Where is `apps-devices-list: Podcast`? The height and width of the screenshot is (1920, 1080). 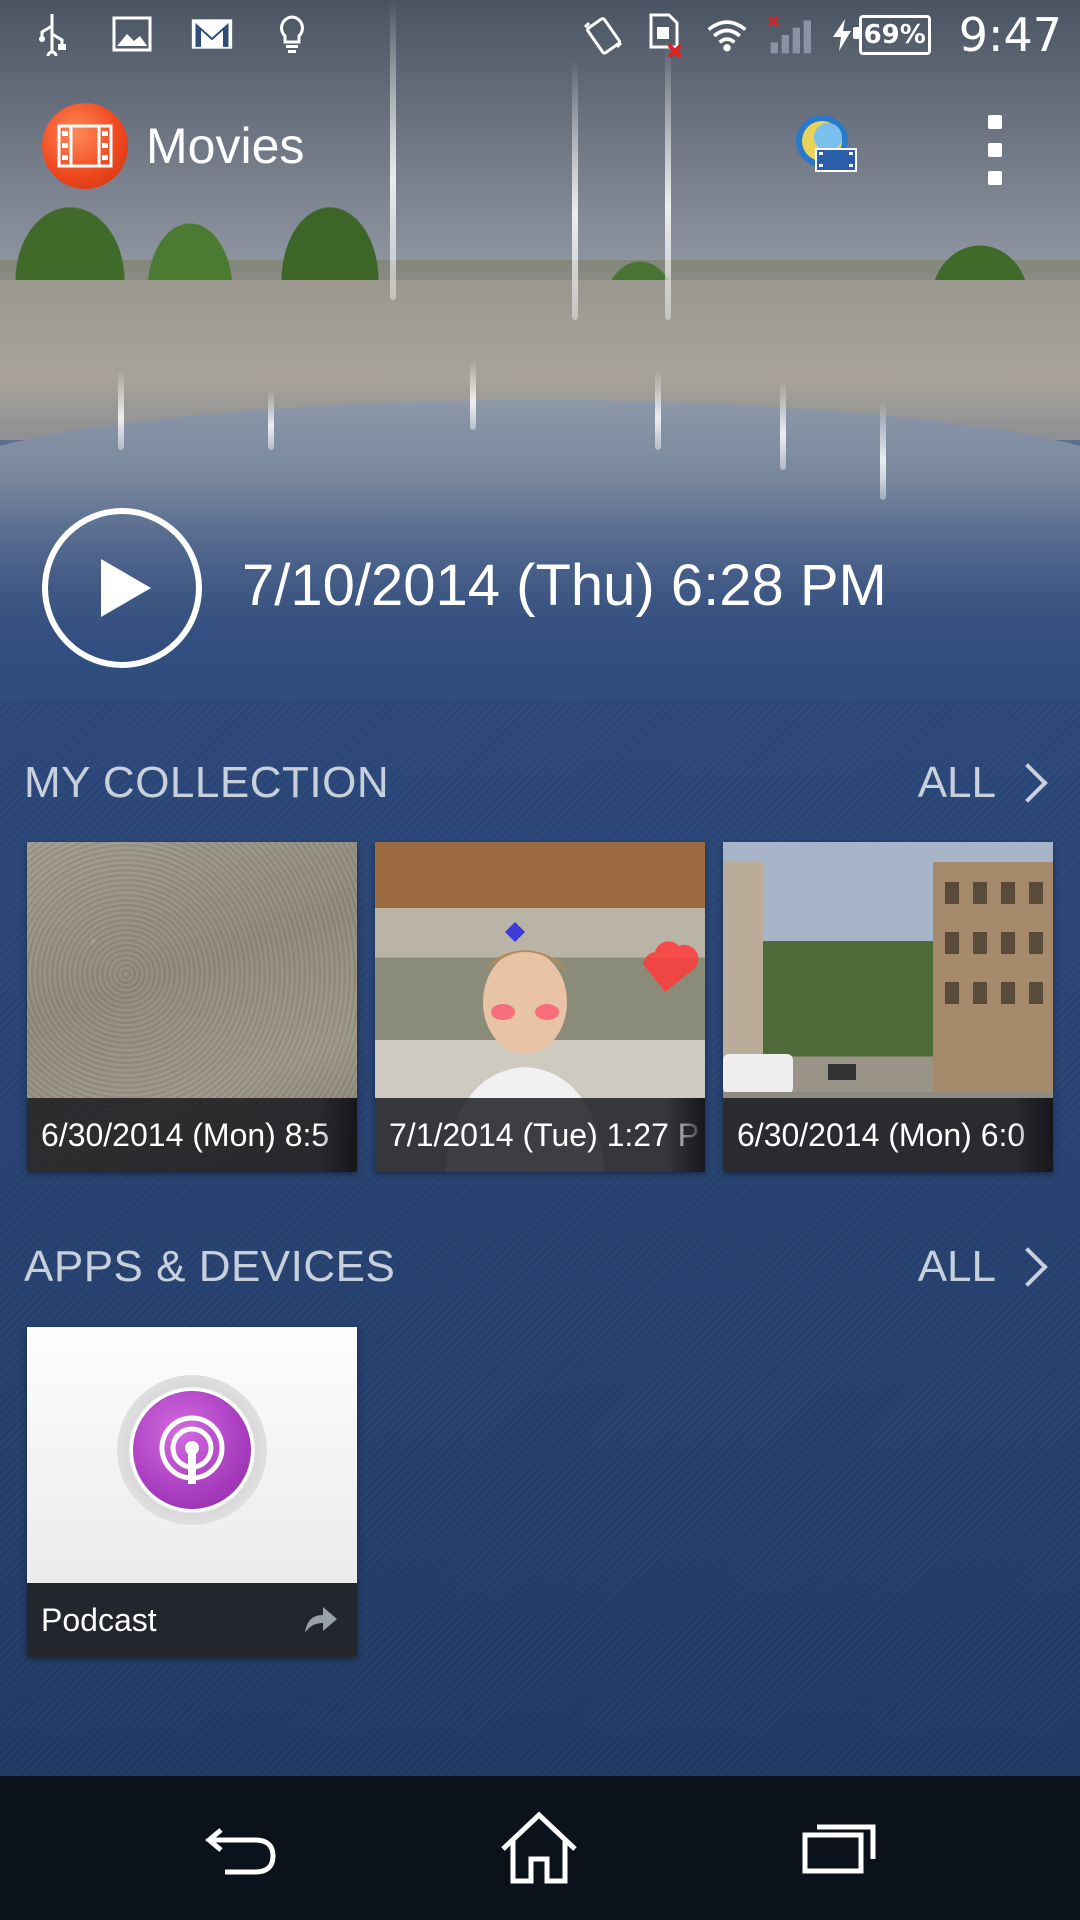 apps-devices-list: Podcast is located at coordinates (192, 1492).